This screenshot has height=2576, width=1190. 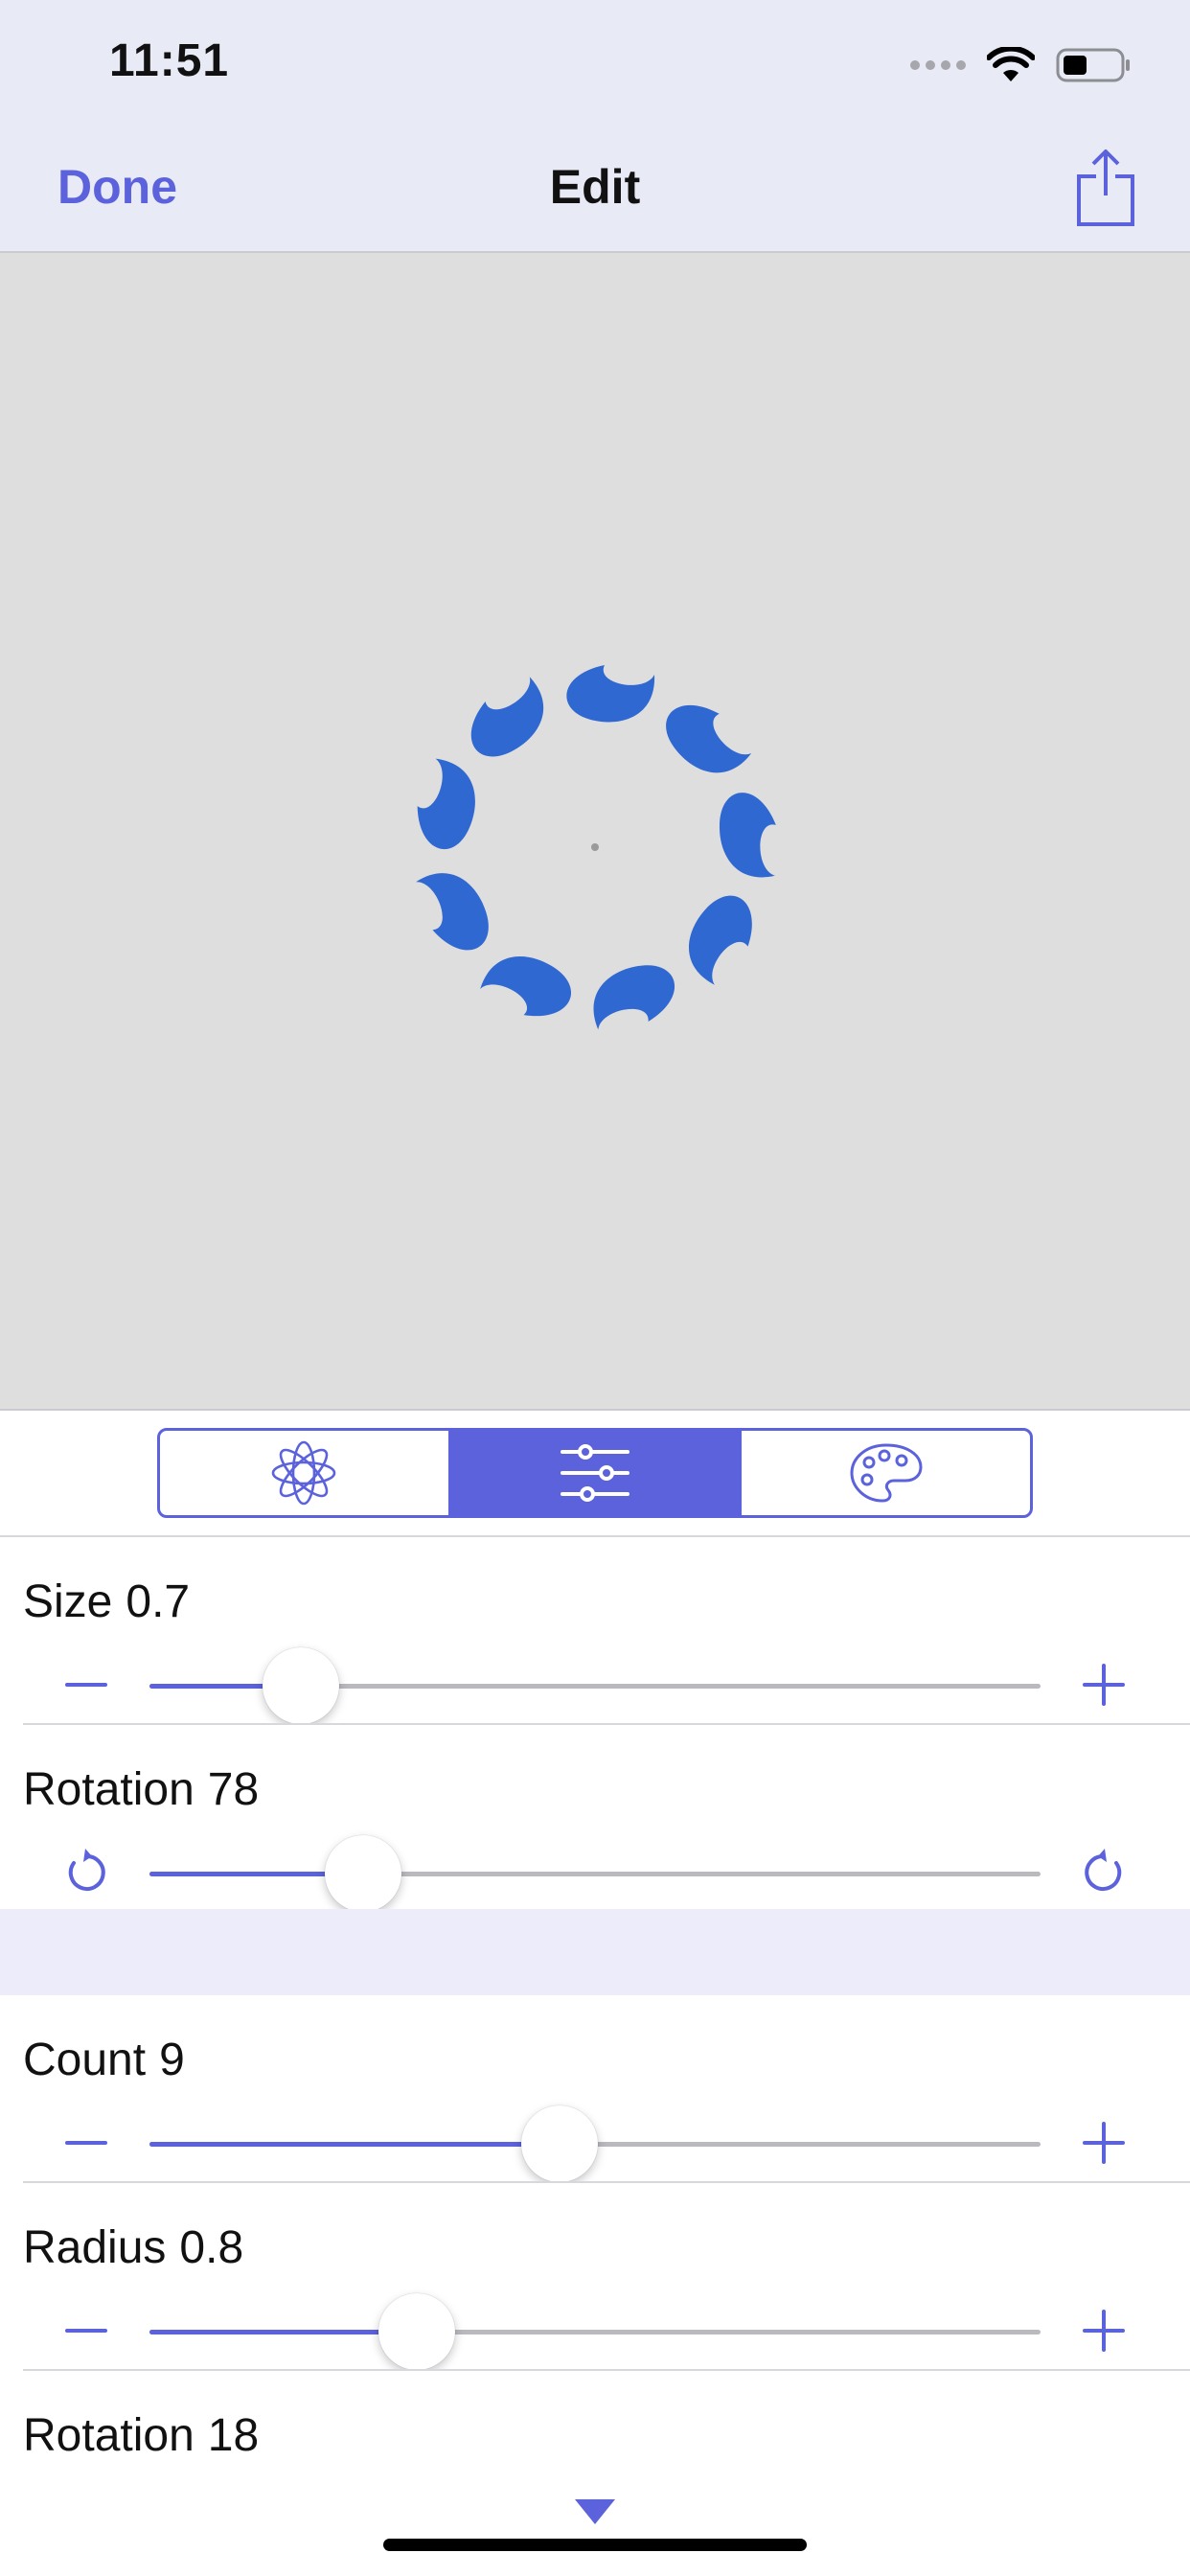 I want to click on status-indicators, so click(x=1021, y=65).